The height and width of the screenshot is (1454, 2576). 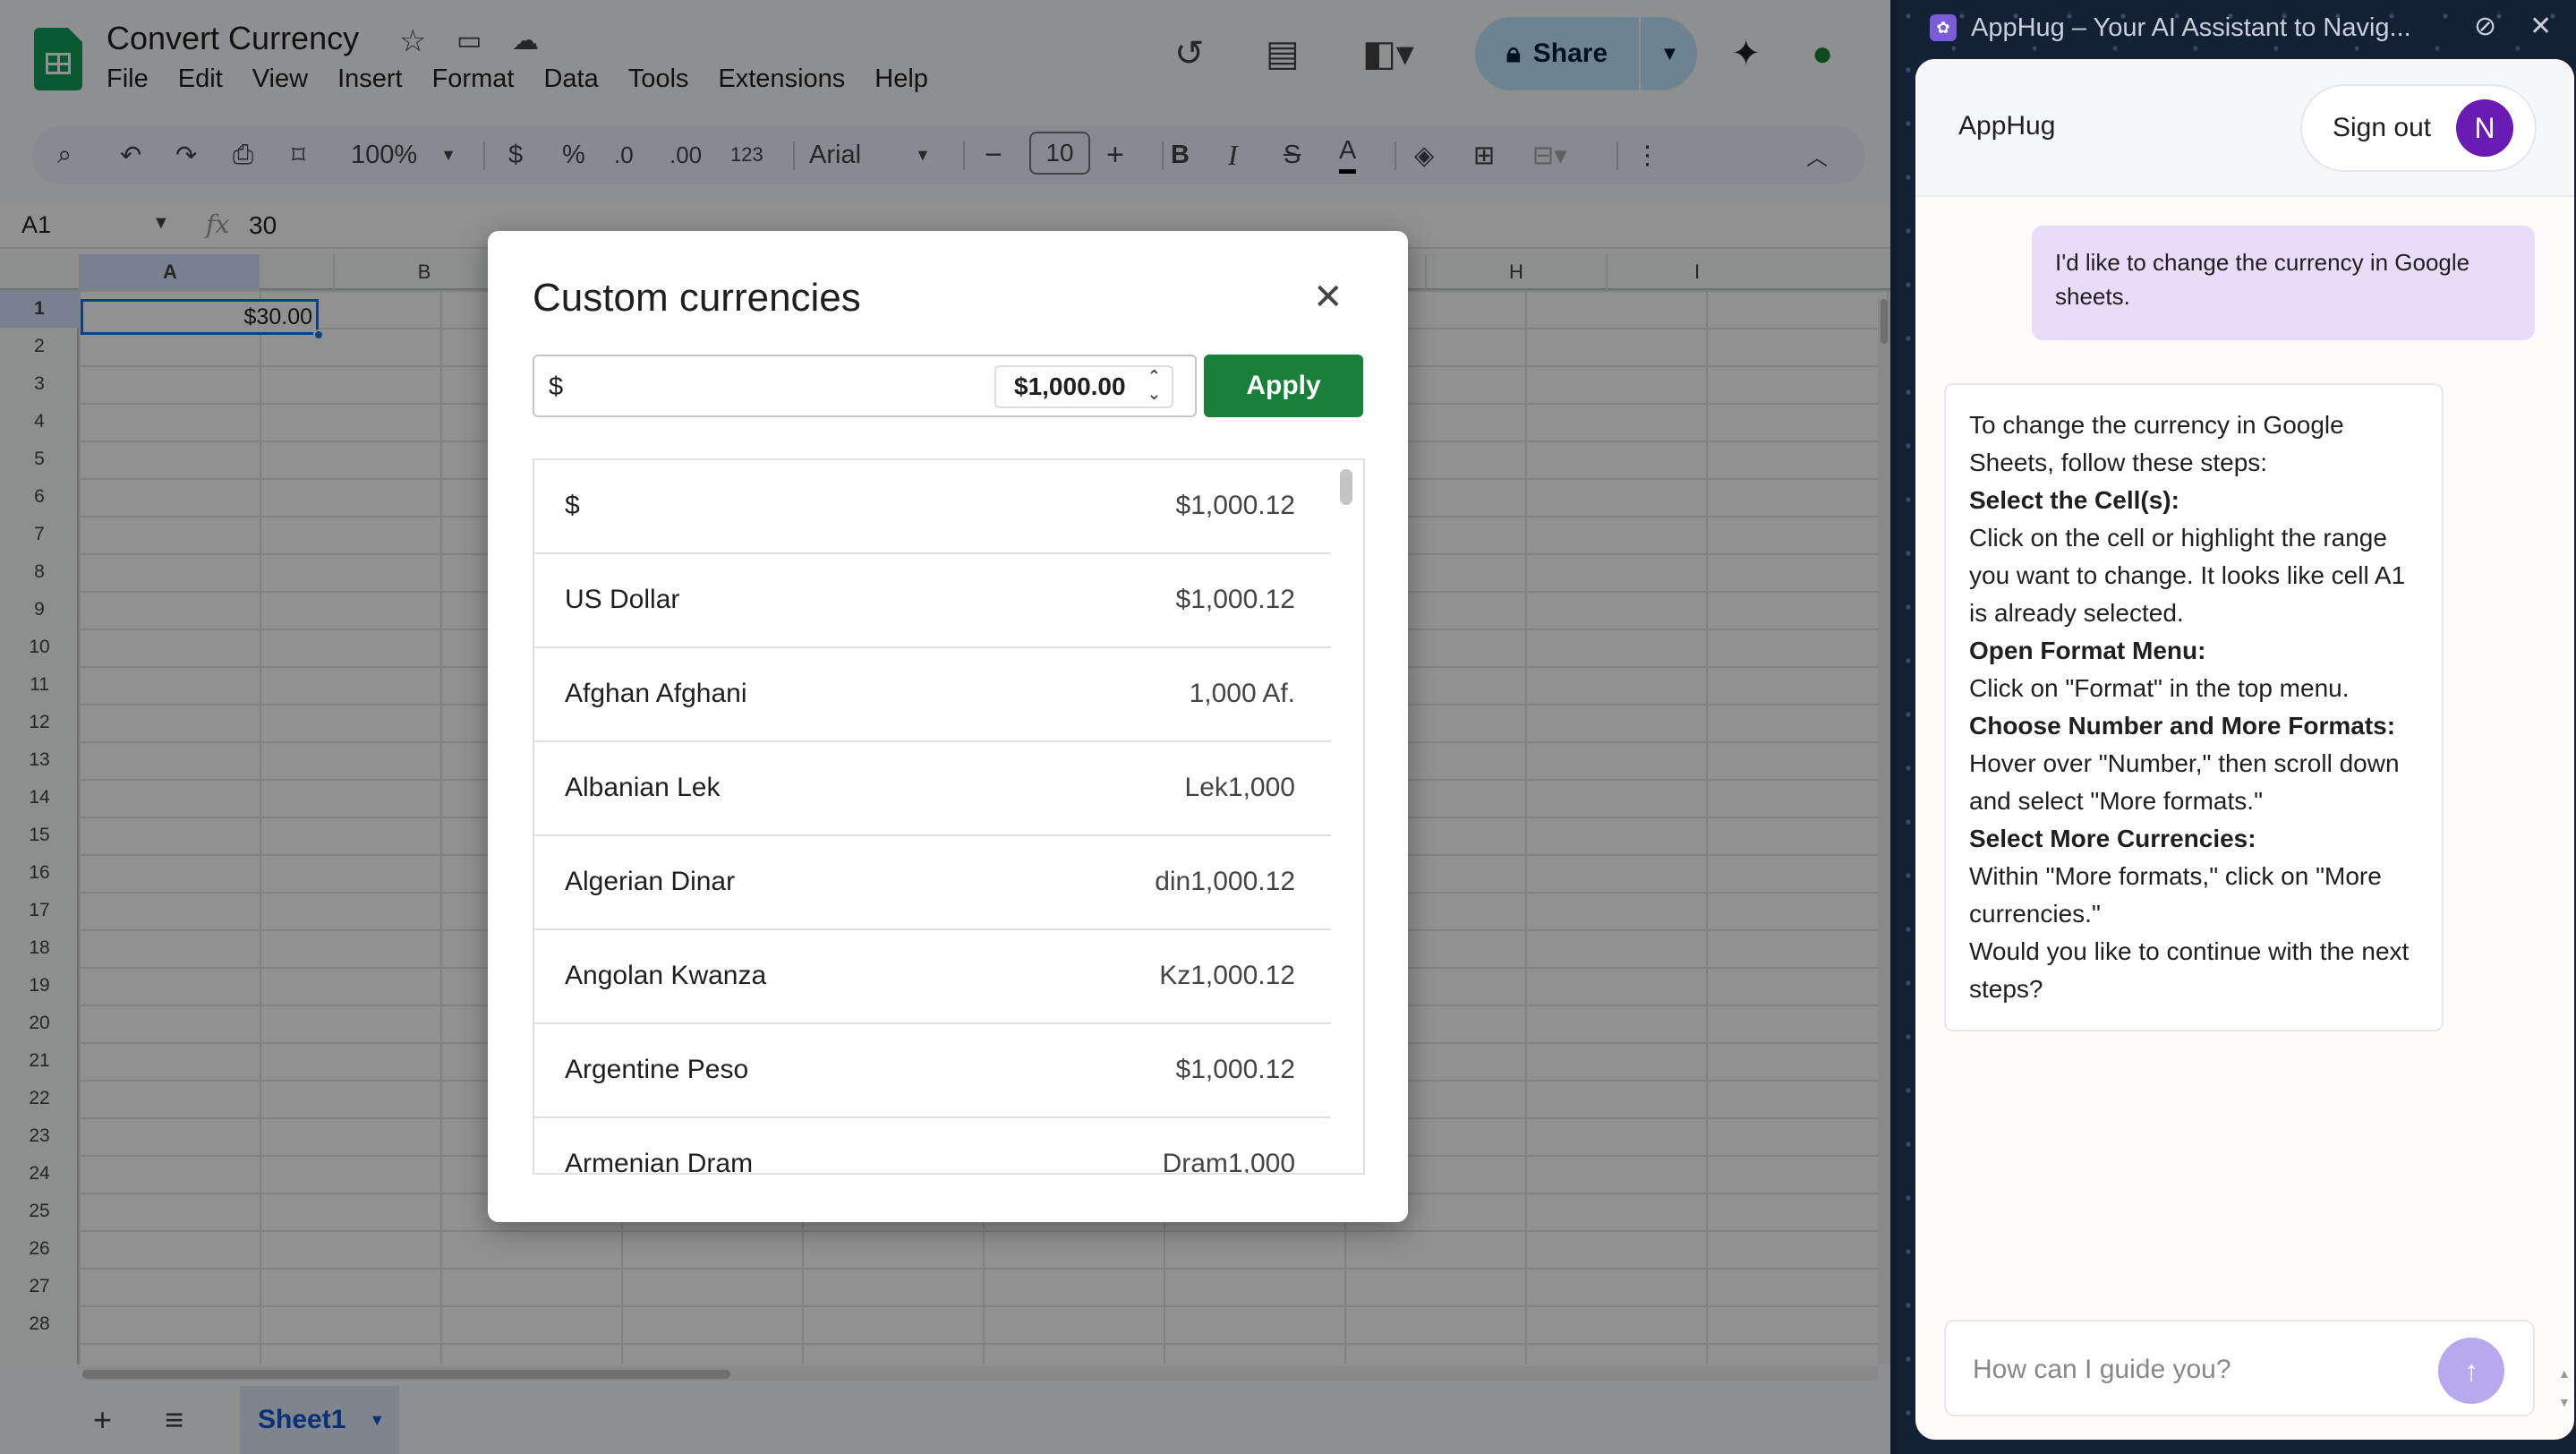 I want to click on panel-scroll-arrows: ▲ ▼, so click(x=2564, y=1387).